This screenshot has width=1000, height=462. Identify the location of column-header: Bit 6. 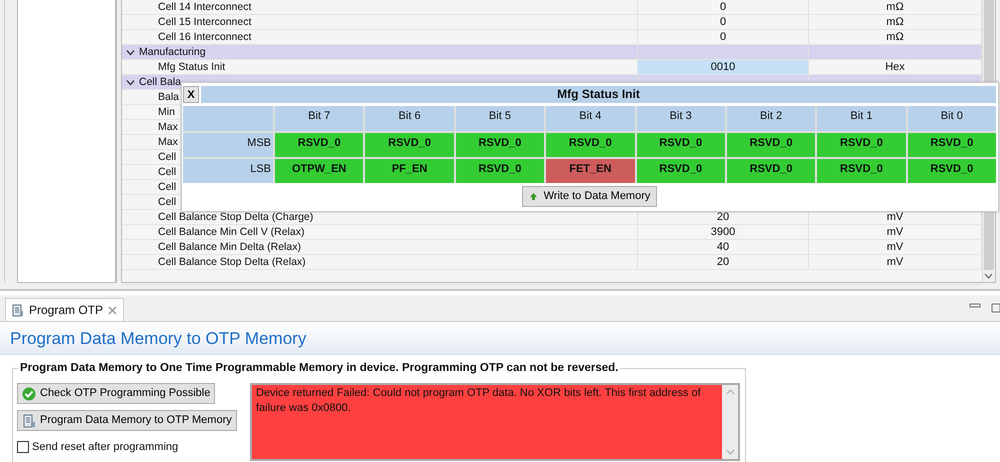
(409, 118).